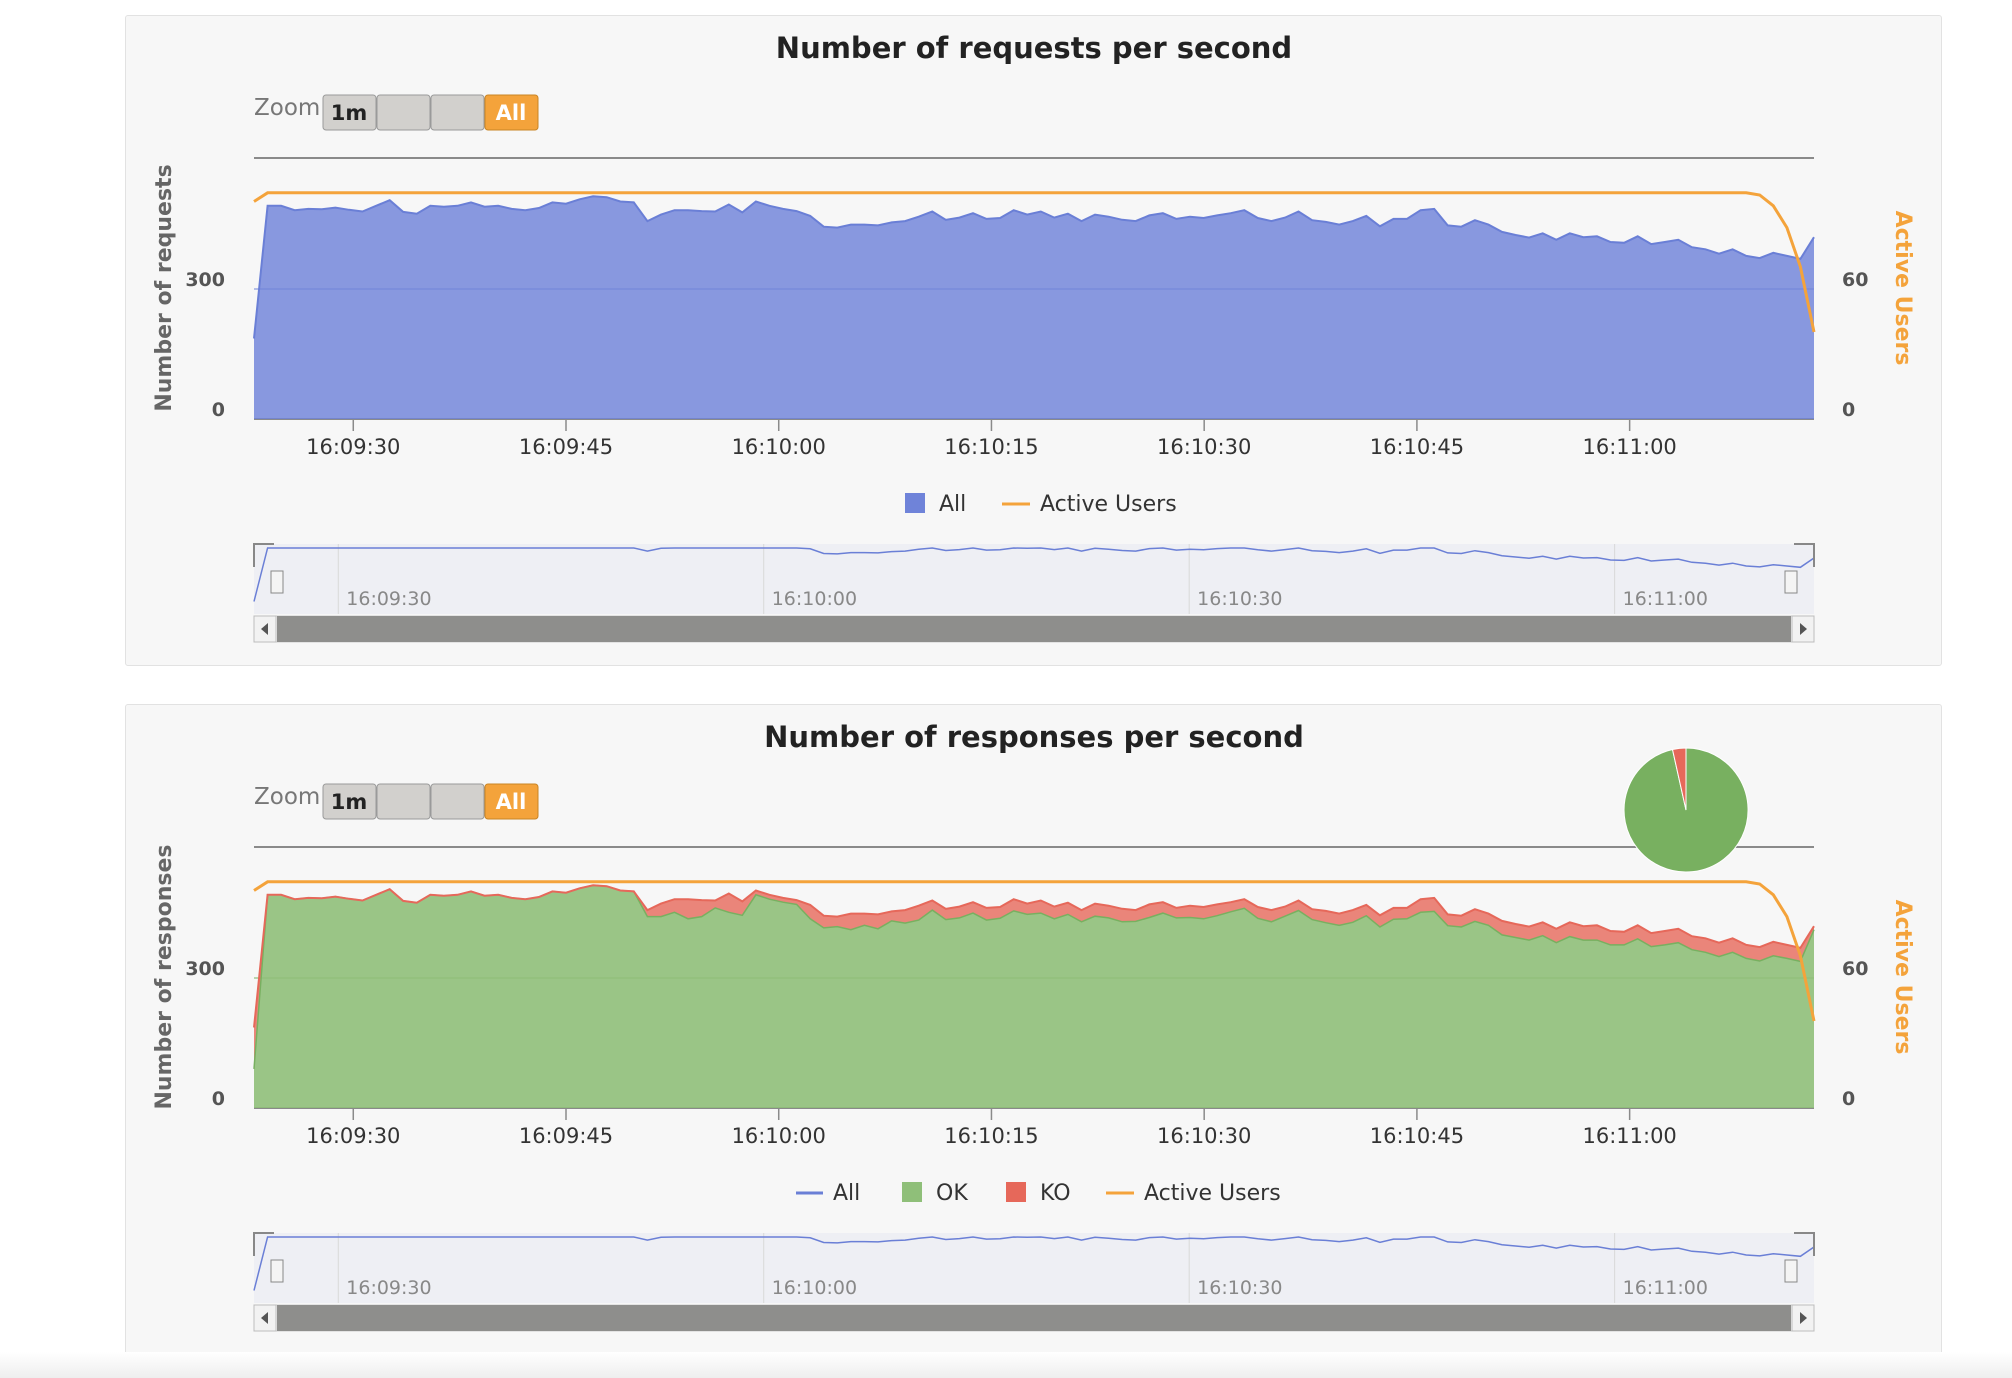 This screenshot has width=2012, height=1378. Describe the element at coordinates (1034, 737) in the screenshot. I see `chart-title: Number of responses per second` at that location.